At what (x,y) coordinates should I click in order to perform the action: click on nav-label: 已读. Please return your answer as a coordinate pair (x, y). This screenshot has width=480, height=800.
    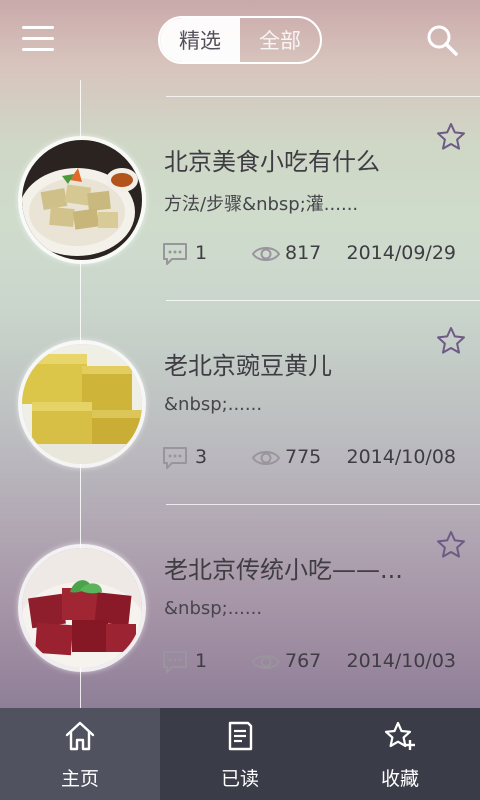
    Looking at the image, I should click on (239, 779).